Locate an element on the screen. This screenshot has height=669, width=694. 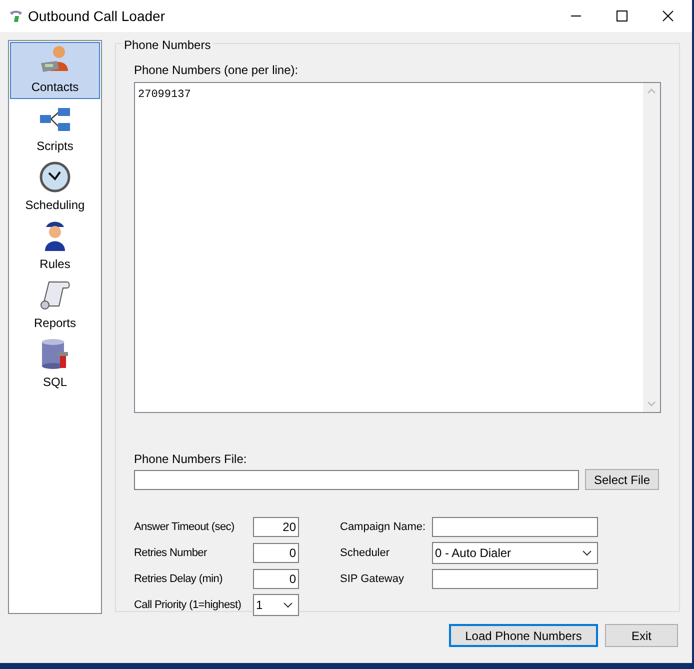
dropdown: 0 - Auto Dialer is located at coordinates (515, 553).